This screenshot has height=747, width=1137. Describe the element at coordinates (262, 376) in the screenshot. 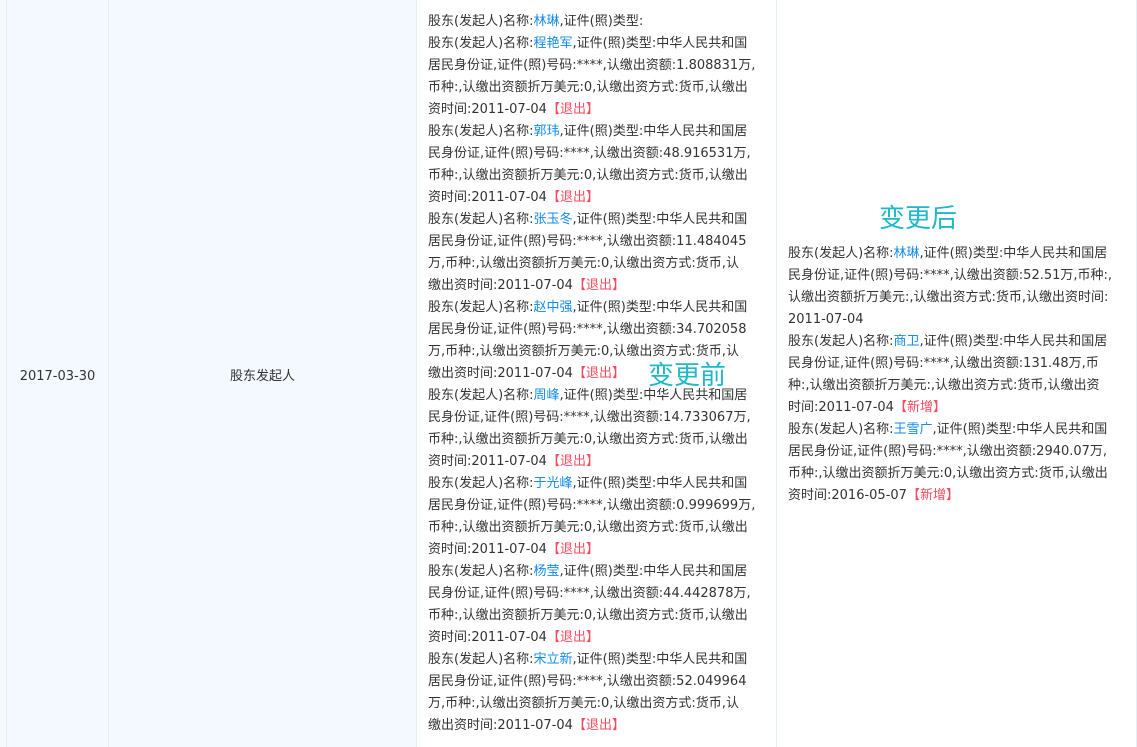

I see `change-item: 股东发起人` at that location.